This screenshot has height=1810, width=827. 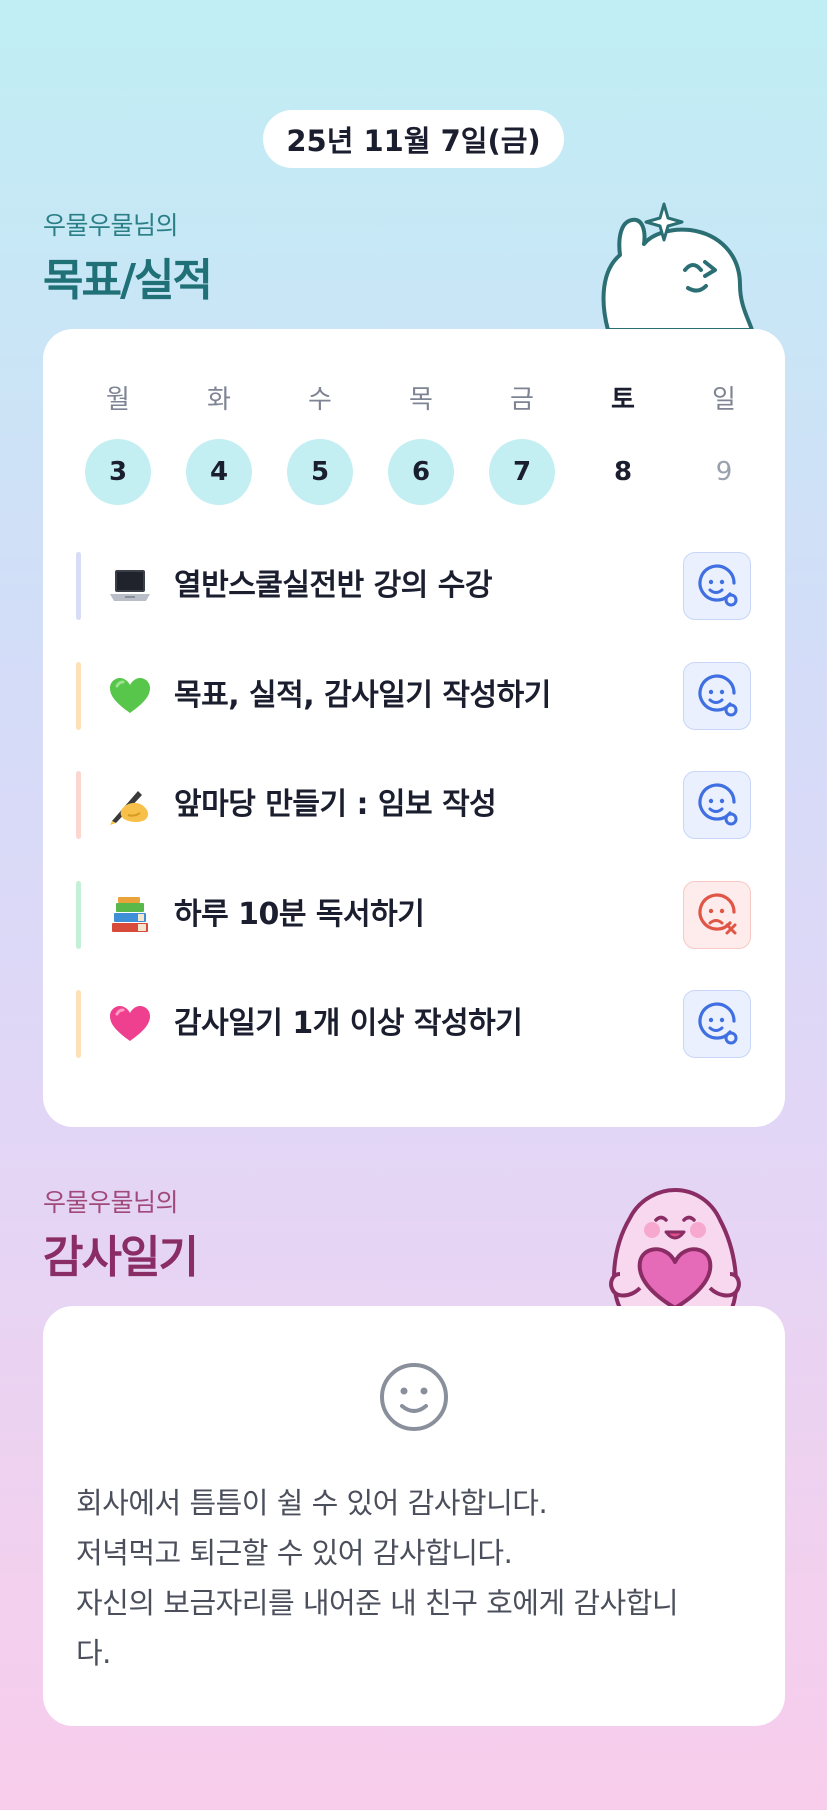 I want to click on date-7-circle: 7, so click(x=522, y=472).